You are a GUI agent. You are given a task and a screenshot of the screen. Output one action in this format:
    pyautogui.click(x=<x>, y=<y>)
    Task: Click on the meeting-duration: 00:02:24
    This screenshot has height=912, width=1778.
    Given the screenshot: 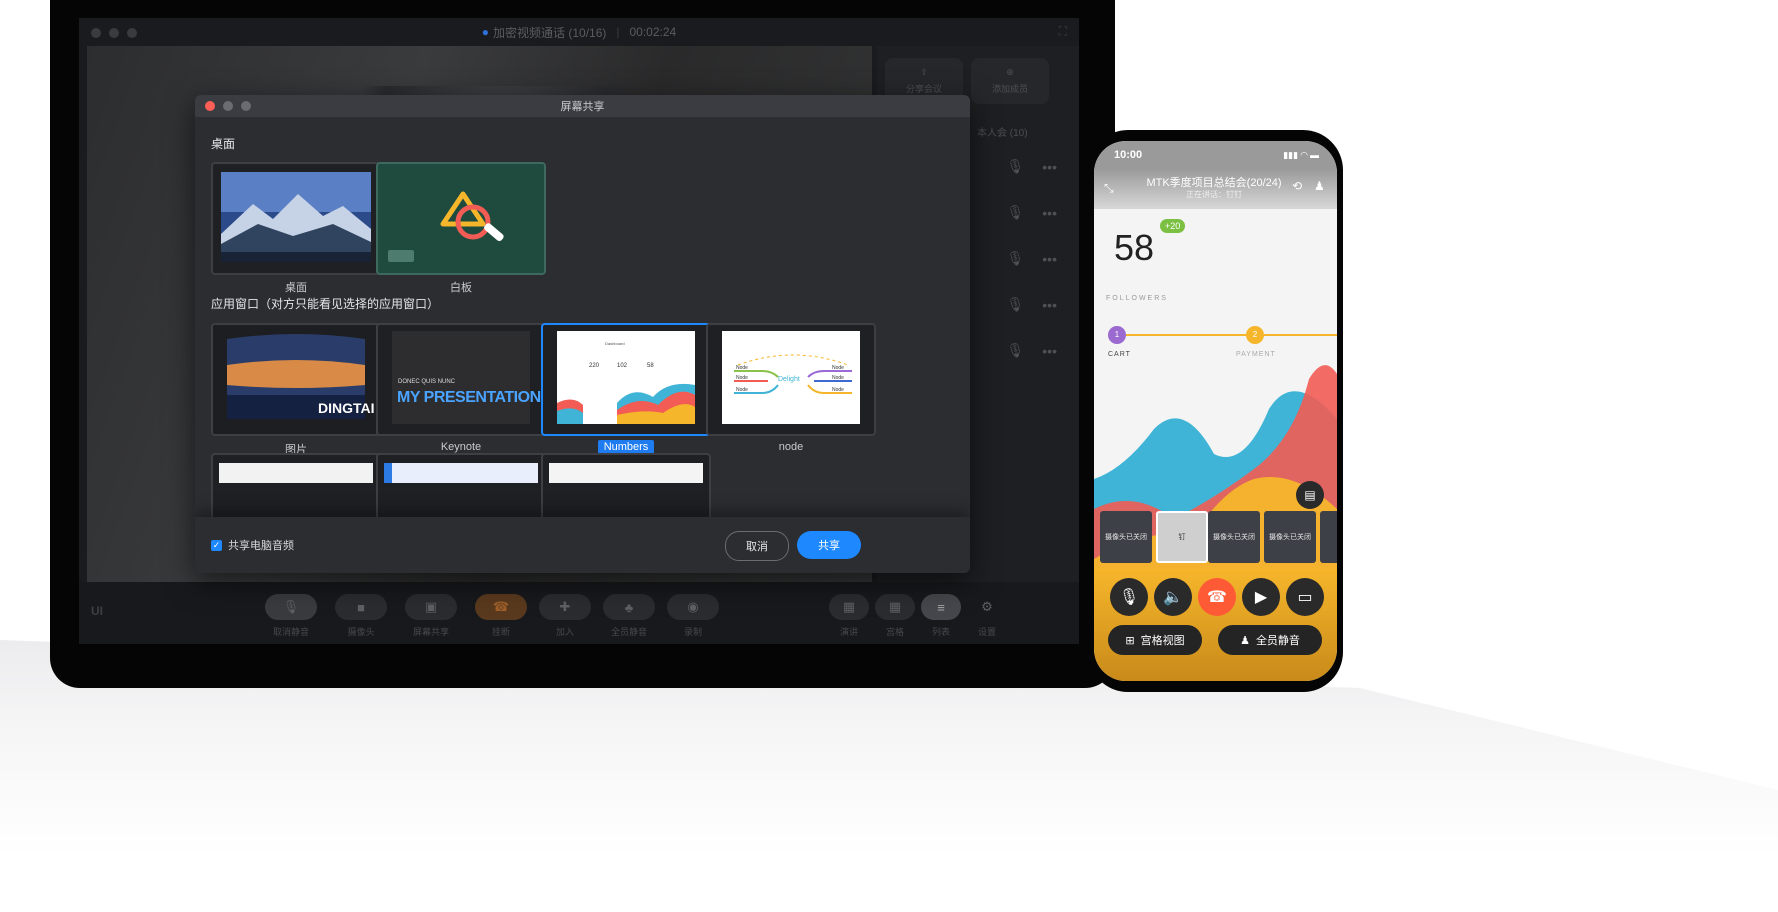 What is the action you would take?
    pyautogui.click(x=653, y=32)
    